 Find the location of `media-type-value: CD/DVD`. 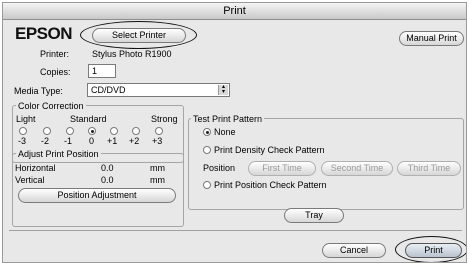

media-type-value: CD/DVD is located at coordinates (108, 90).